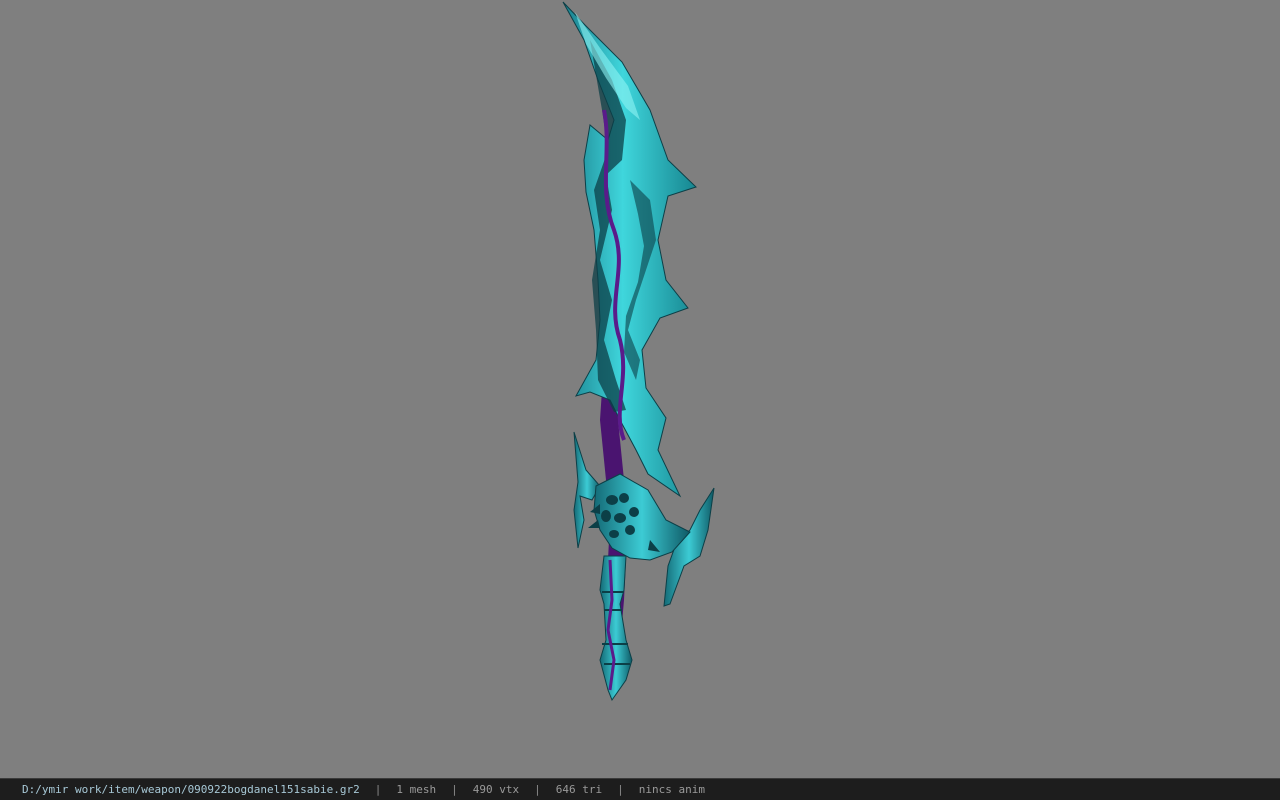 This screenshot has width=1280, height=800. I want to click on sword-model-render, so click(638, 351).